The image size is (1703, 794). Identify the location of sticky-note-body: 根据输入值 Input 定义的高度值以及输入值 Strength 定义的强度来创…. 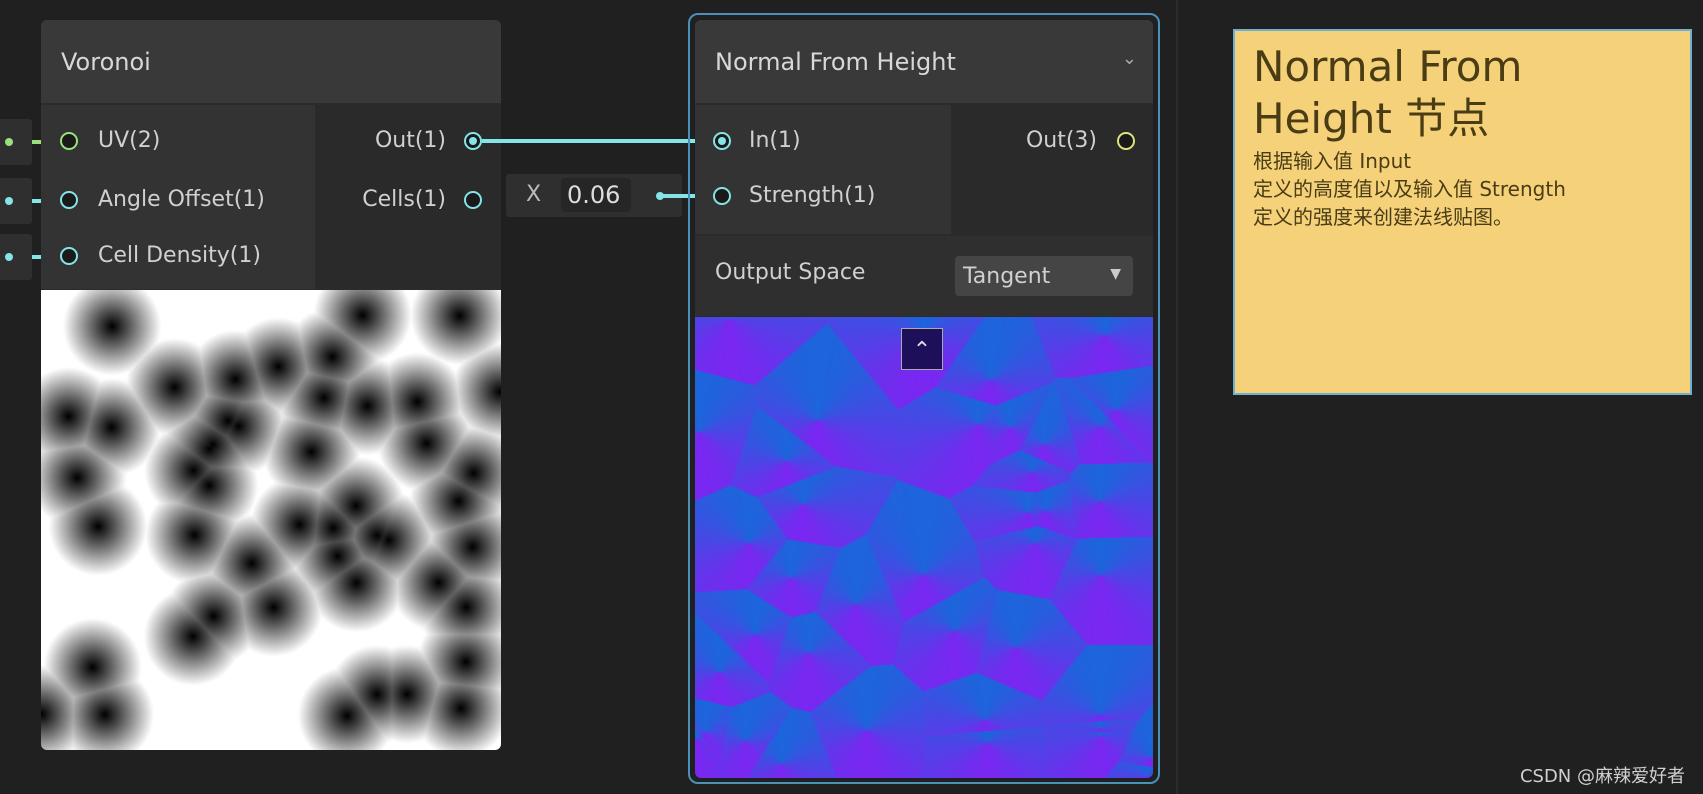
(1462, 189).